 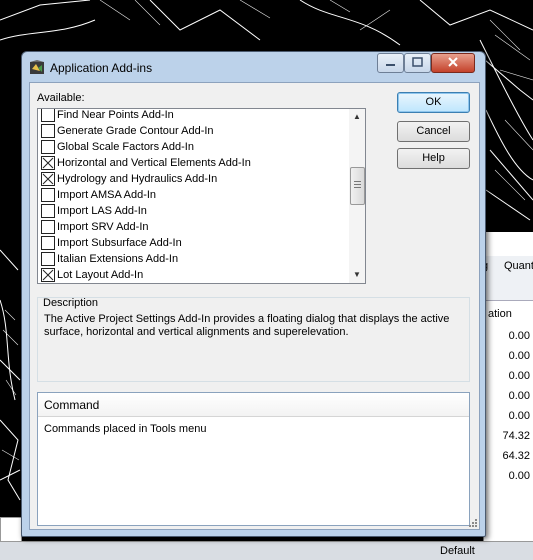 I want to click on maximize-button, so click(x=417, y=63).